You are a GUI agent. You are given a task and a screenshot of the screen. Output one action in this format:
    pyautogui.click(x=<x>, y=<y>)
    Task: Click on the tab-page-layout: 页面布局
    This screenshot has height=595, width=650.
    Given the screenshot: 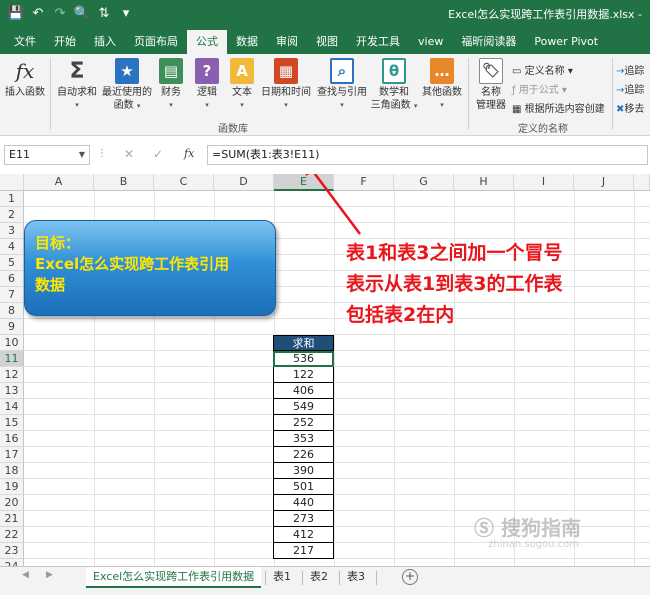 What is the action you would take?
    pyautogui.click(x=156, y=42)
    